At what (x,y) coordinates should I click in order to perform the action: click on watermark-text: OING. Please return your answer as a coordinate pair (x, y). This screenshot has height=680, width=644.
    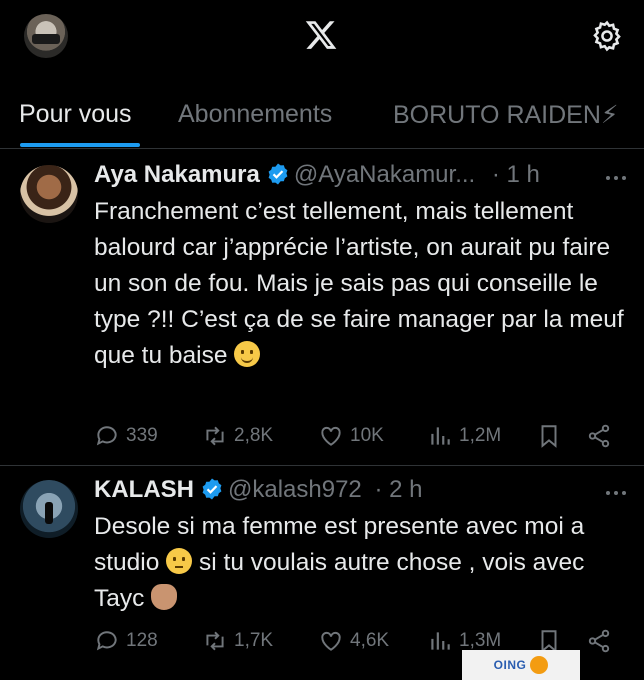
    Looking at the image, I should click on (510, 665).